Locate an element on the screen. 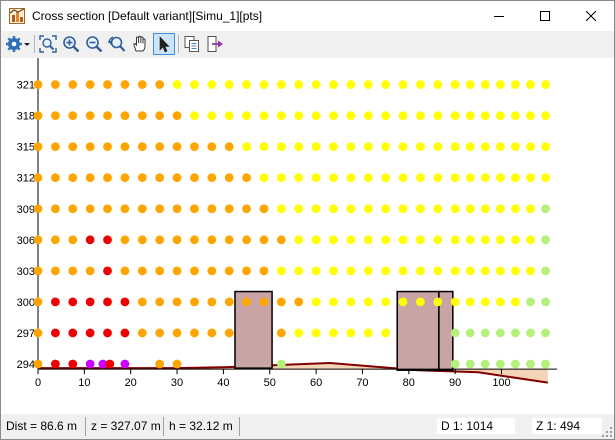  resize-grip-icon is located at coordinates (607, 432).